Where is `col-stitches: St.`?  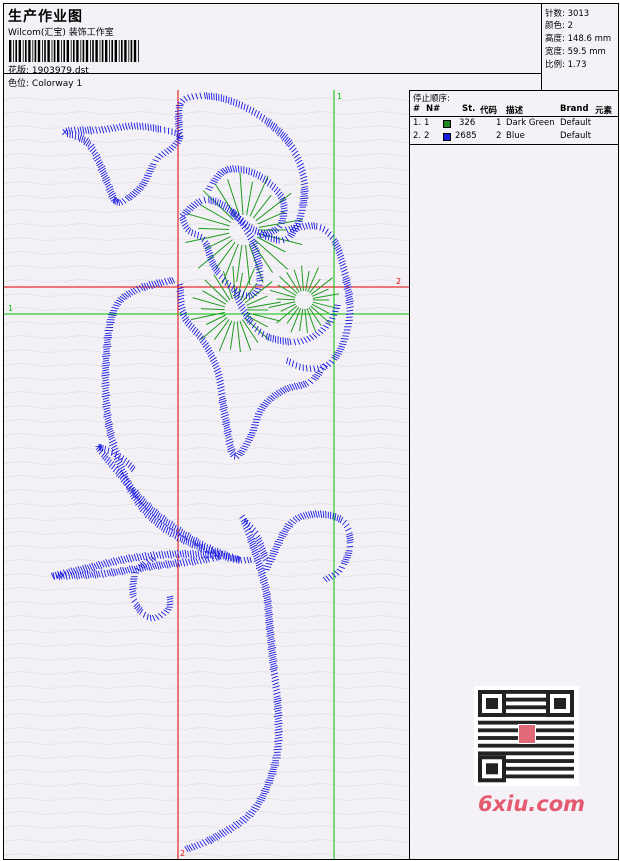
col-stitches: St. is located at coordinates (469, 109).